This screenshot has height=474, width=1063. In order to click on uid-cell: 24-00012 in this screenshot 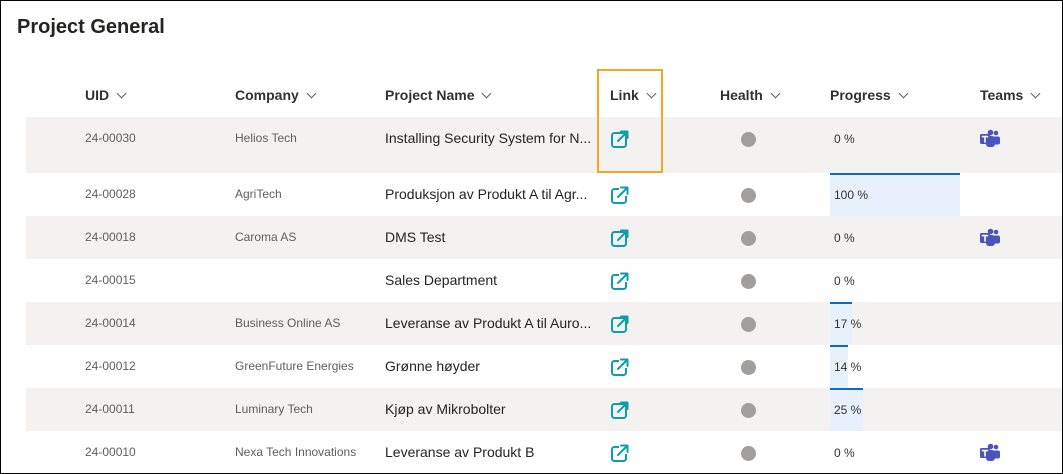, I will do `click(110, 366)`.